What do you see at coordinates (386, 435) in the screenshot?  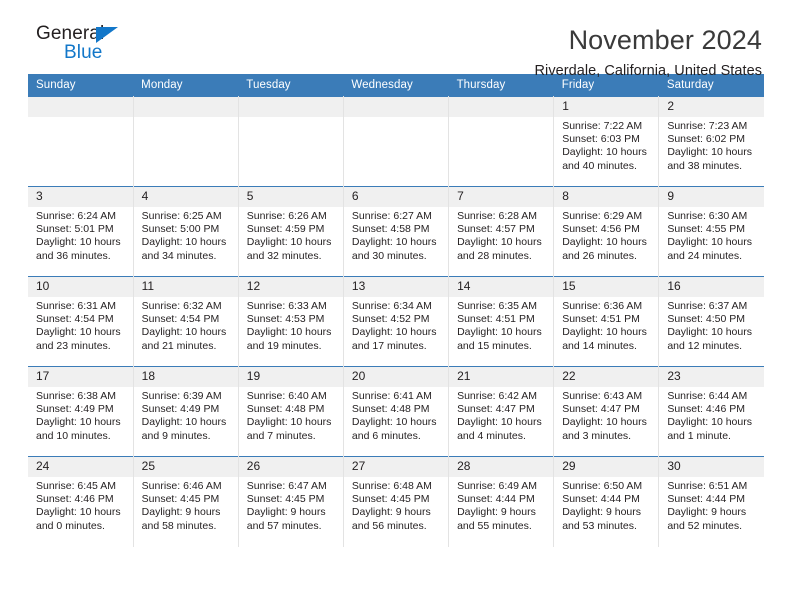 I see `daylight-text-line2: and 6 minutes.` at bounding box center [386, 435].